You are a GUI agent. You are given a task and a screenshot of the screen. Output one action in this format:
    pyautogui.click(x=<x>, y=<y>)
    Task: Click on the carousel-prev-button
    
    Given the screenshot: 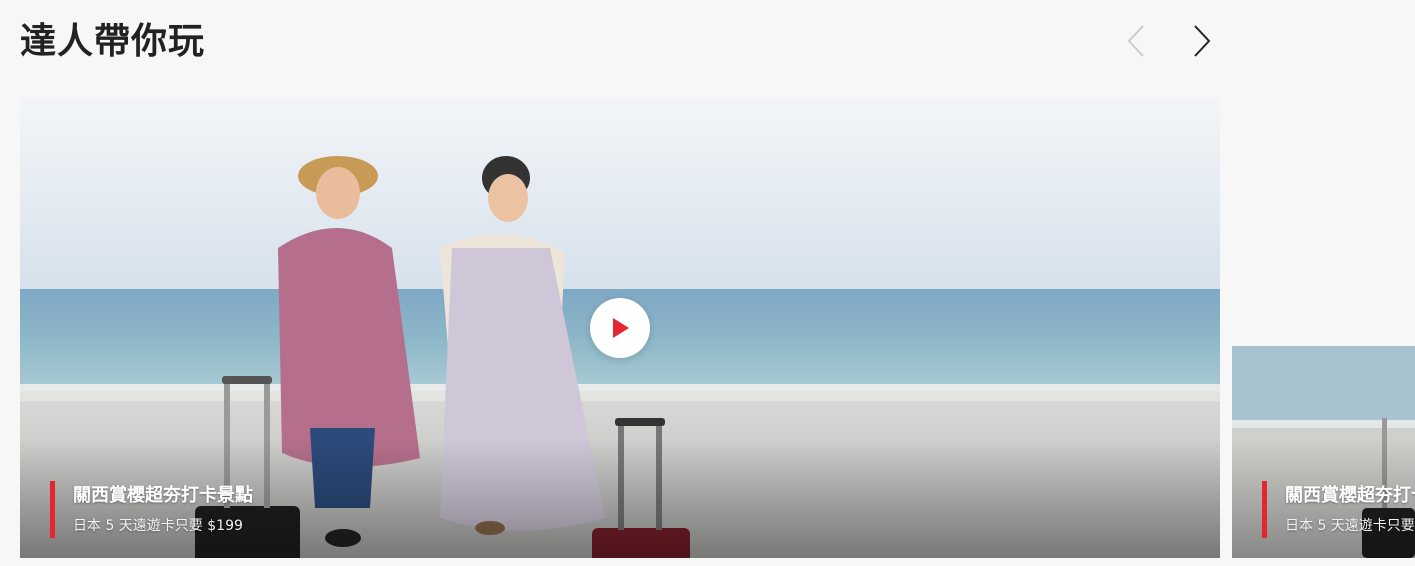 What is the action you would take?
    pyautogui.click(x=1136, y=41)
    